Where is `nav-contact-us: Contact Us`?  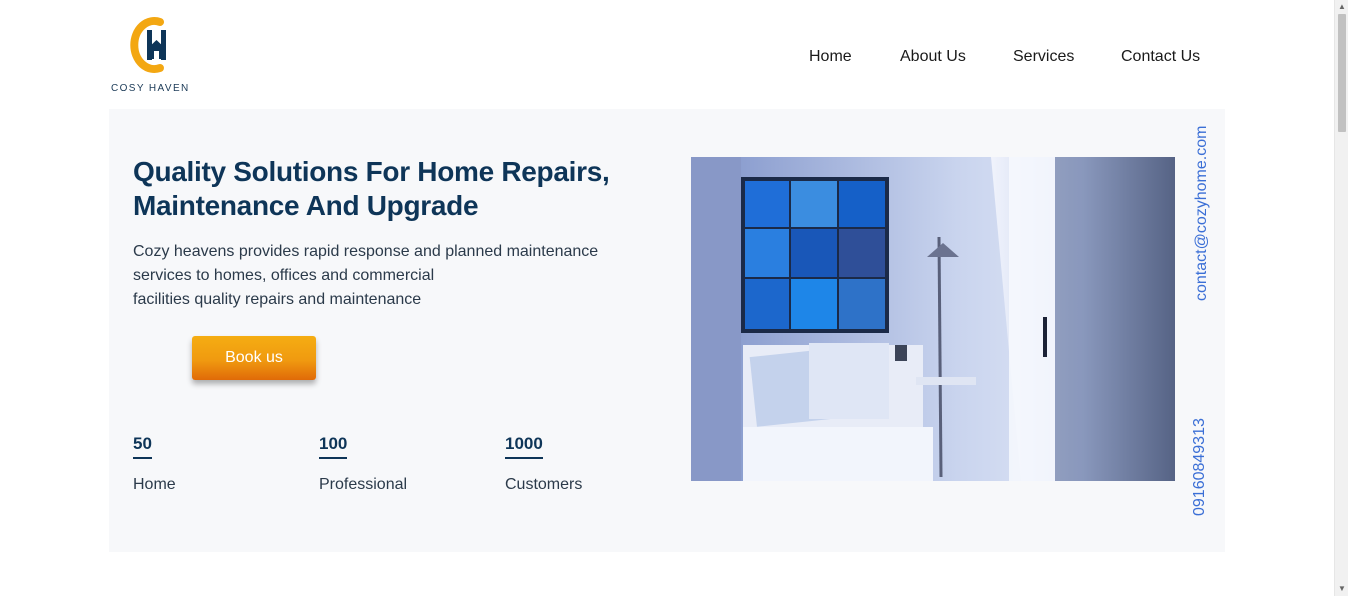 nav-contact-us: Contact Us is located at coordinates (1160, 57).